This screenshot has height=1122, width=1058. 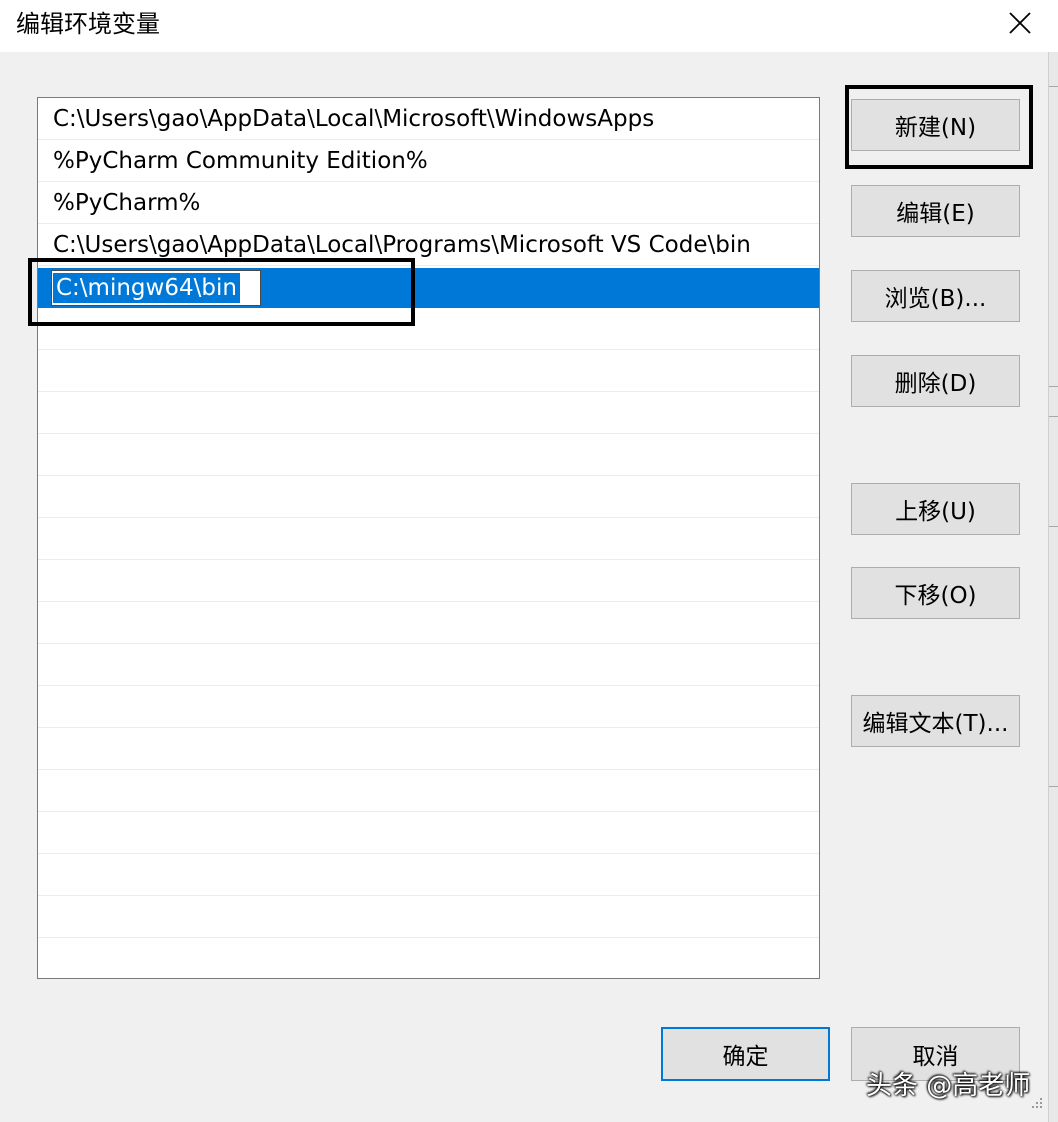 I want to click on ok-button: 确定, so click(x=745, y=1054).